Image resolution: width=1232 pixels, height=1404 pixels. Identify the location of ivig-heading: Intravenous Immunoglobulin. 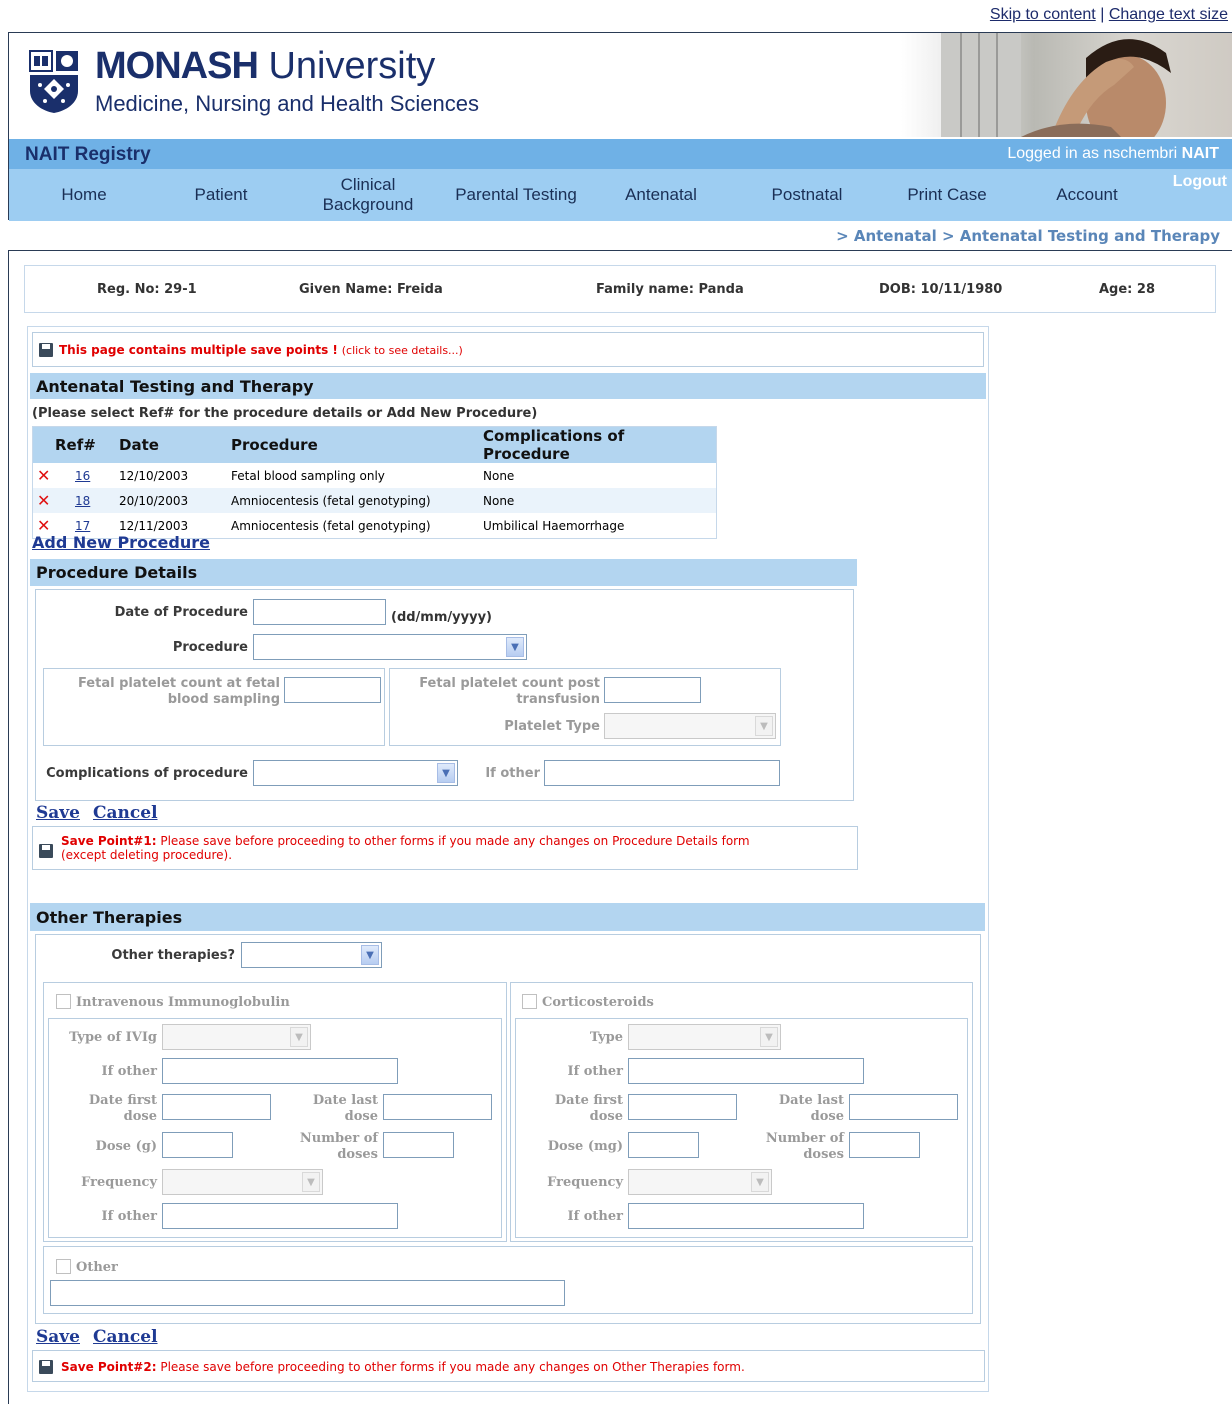
(183, 1002).